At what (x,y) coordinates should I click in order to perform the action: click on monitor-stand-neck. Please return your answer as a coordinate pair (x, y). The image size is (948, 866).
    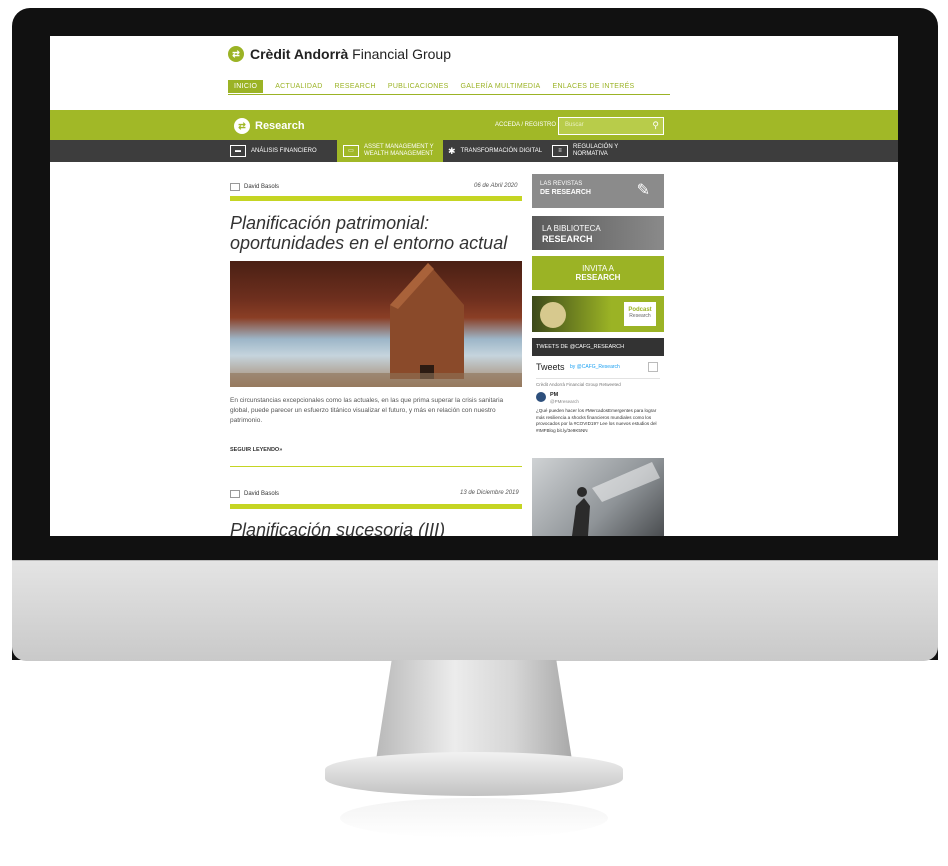
    Looking at the image, I should click on (474, 710).